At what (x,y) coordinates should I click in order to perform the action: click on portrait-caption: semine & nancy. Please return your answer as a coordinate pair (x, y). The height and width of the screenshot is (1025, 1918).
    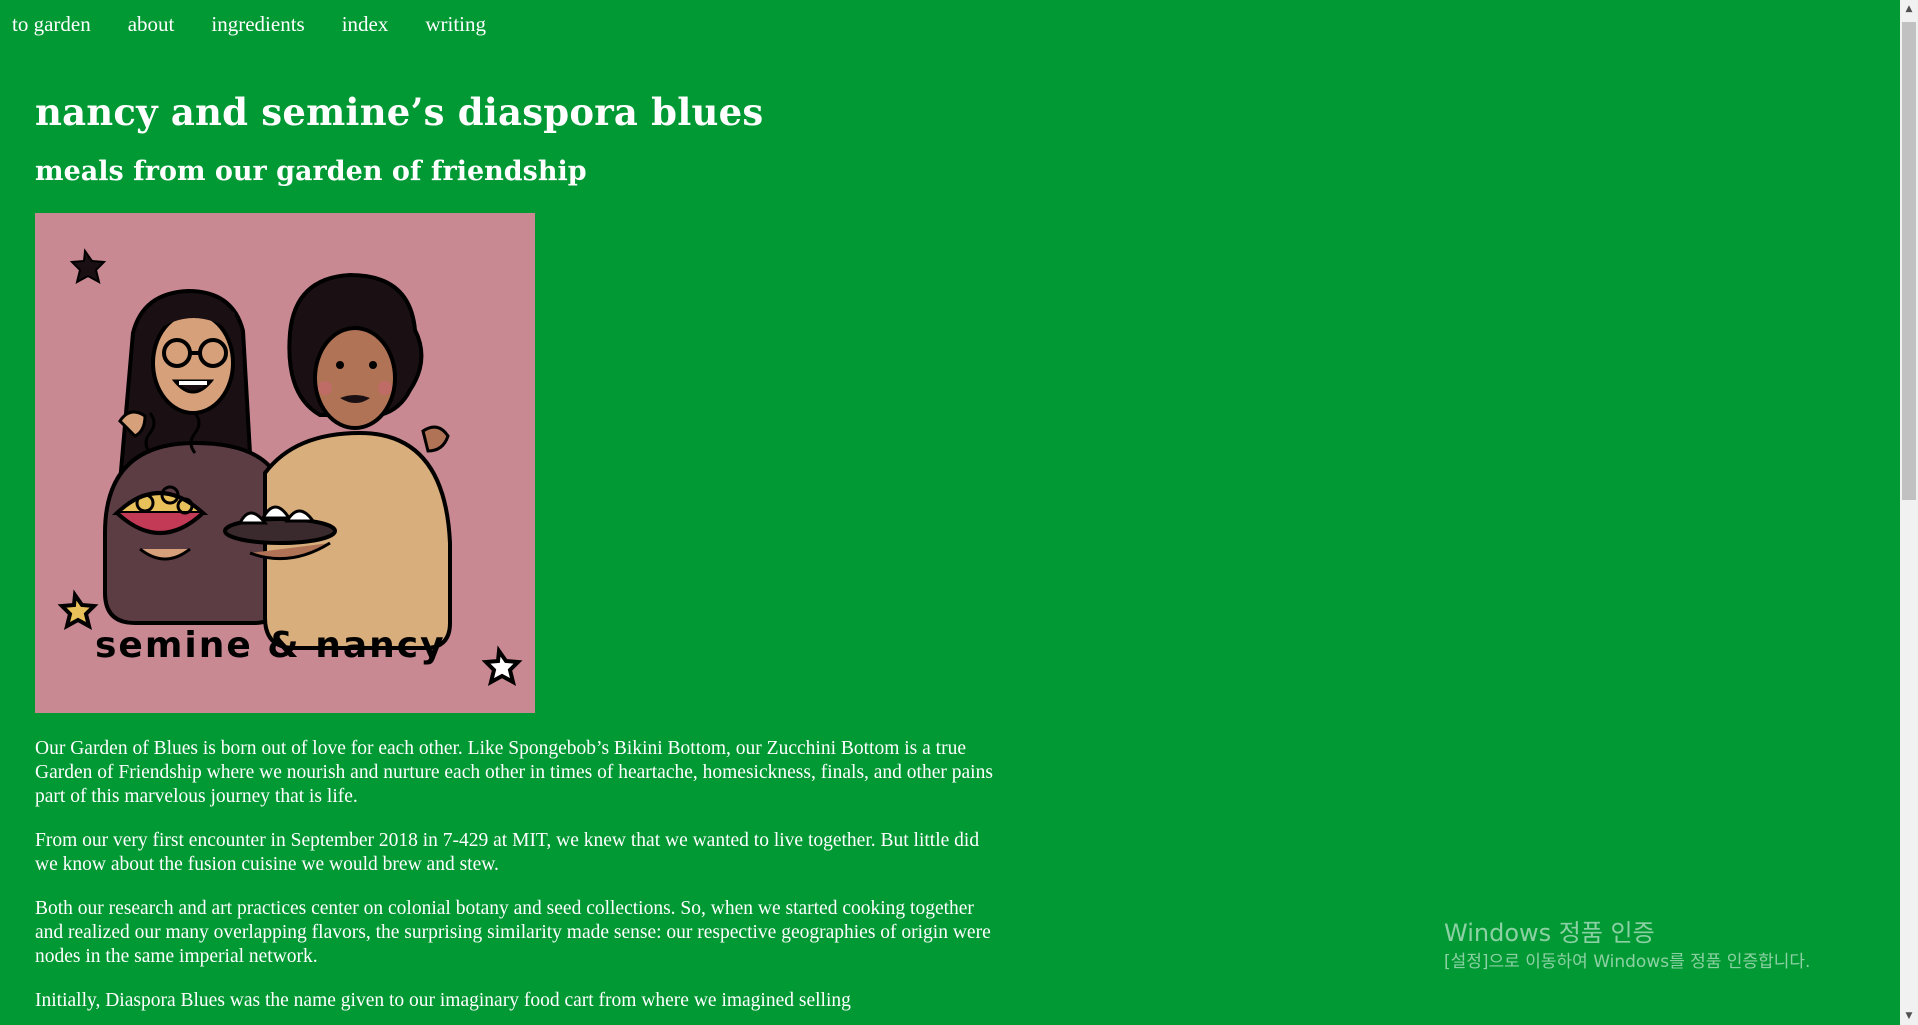
    Looking at the image, I should click on (270, 645).